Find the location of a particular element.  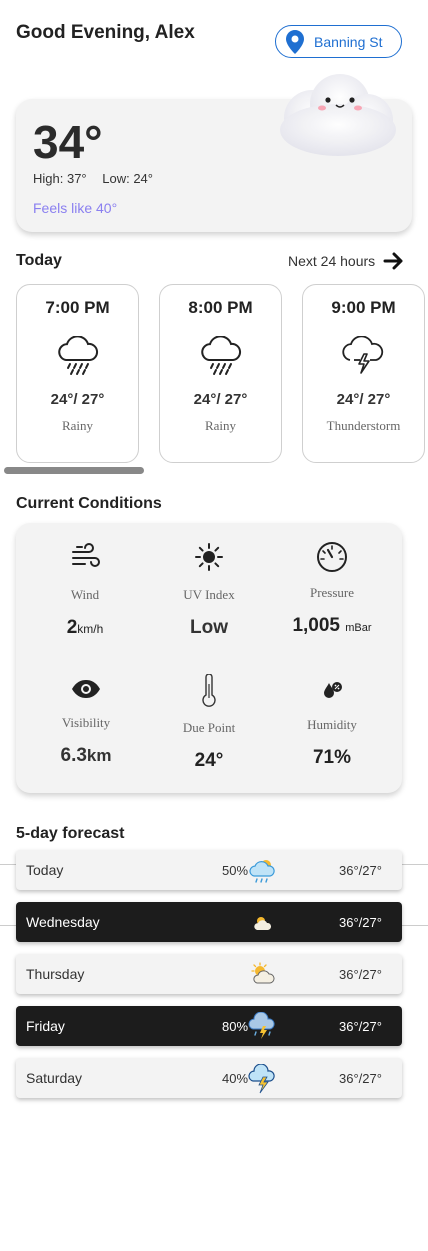

sun-icon is located at coordinates (209, 557).